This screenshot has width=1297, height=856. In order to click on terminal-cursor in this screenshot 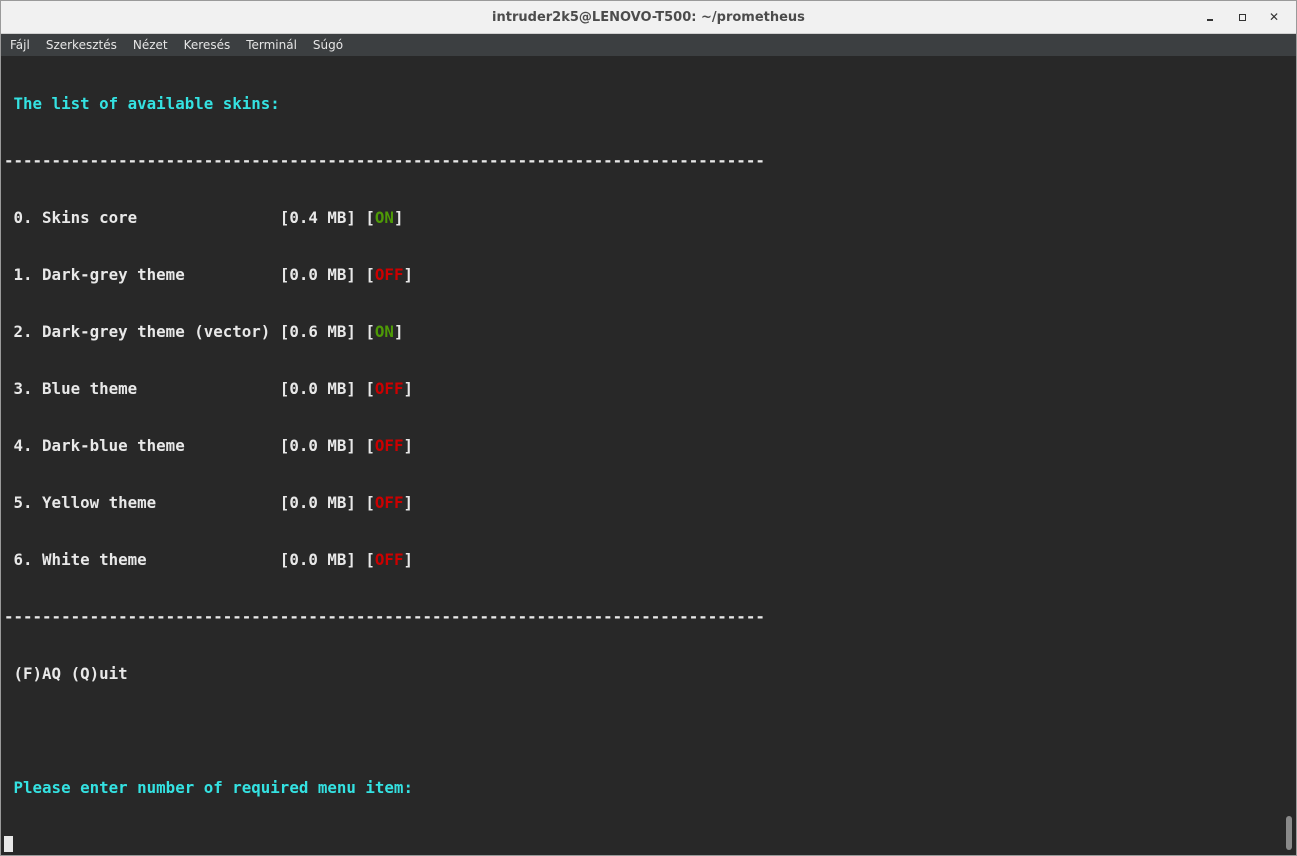, I will do `click(8, 844)`.